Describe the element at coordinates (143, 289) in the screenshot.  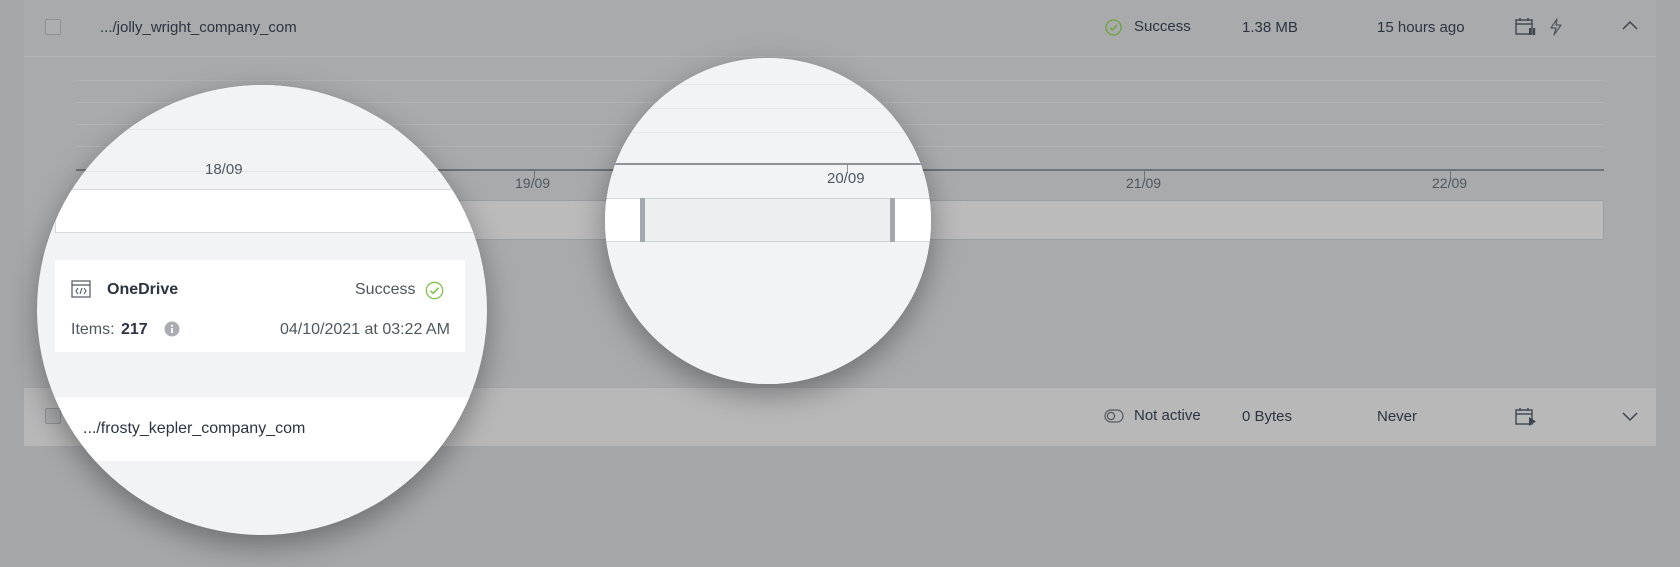
I see `service-name: OneDrive` at that location.